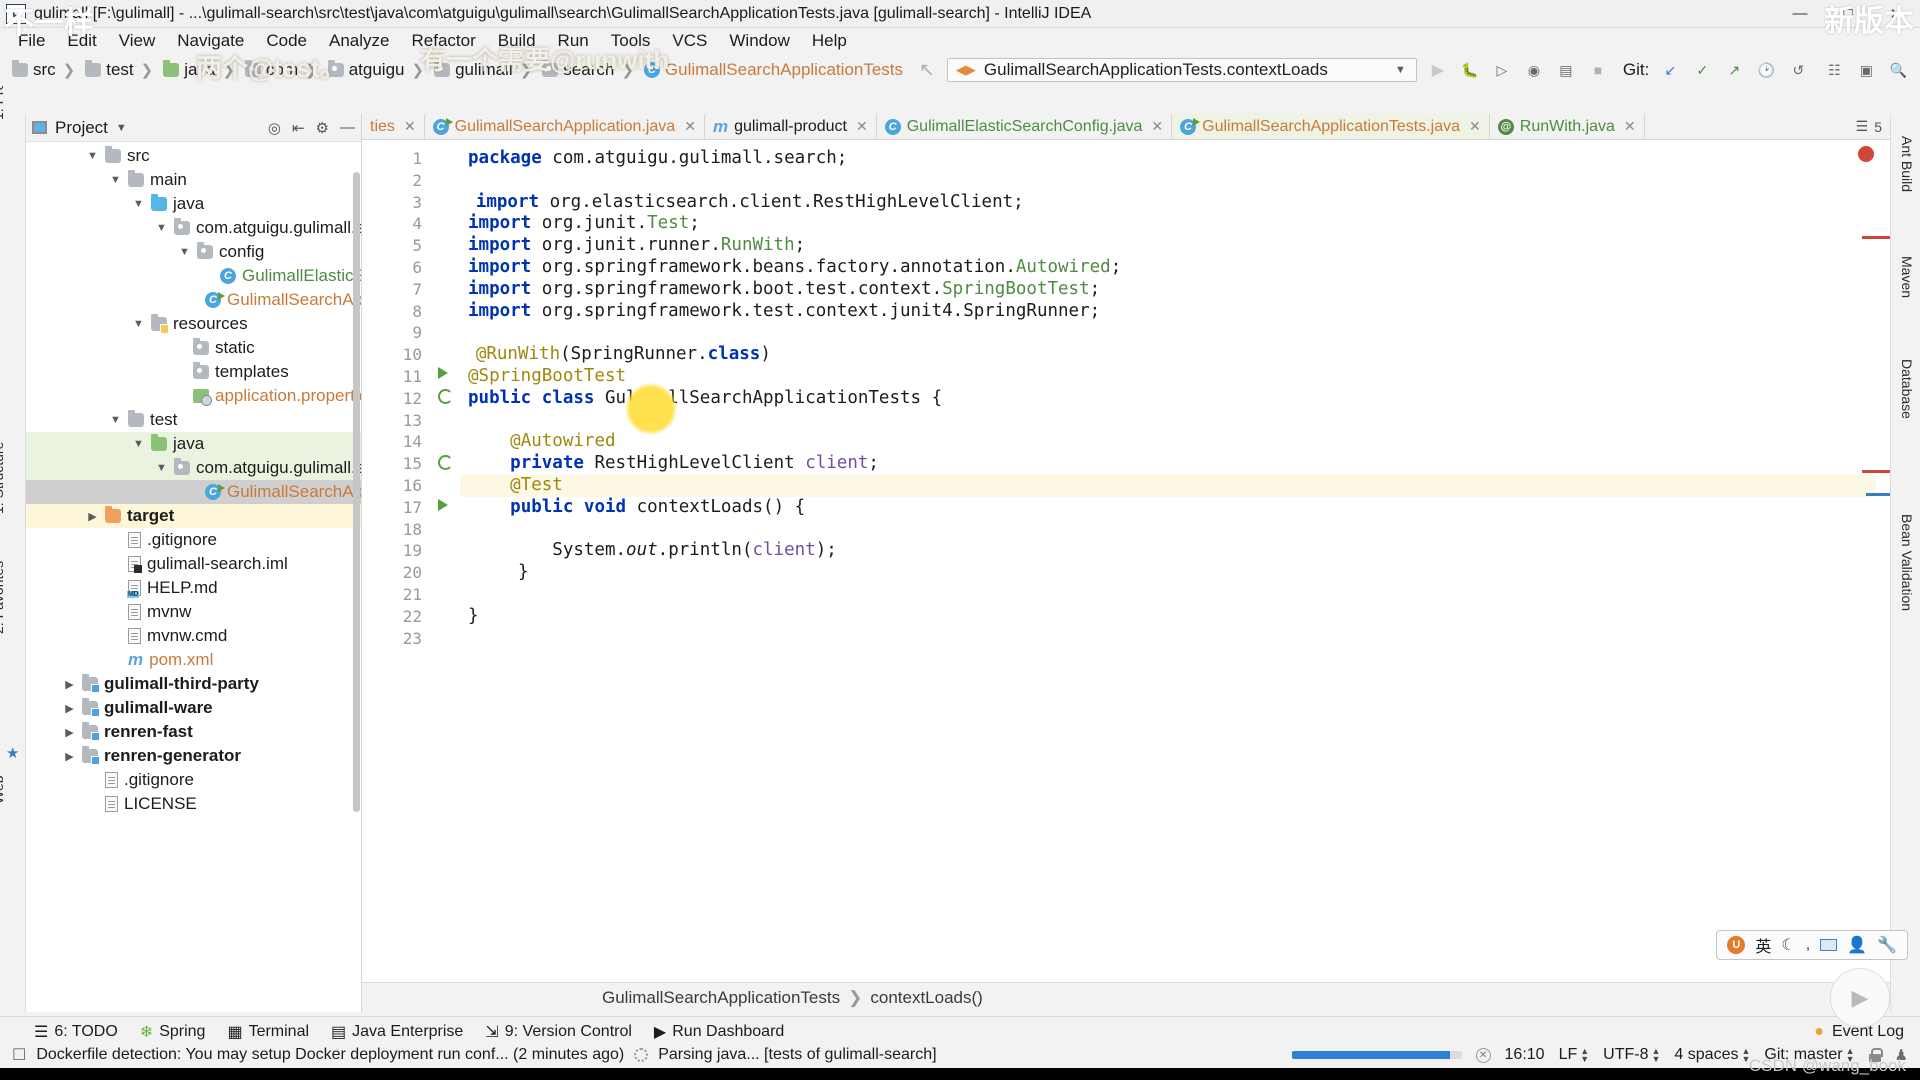 Image resolution: width=1920 pixels, height=1080 pixels. What do you see at coordinates (926, 998) in the screenshot?
I see `footer-breadcrumb-method: contextLoads()` at bounding box center [926, 998].